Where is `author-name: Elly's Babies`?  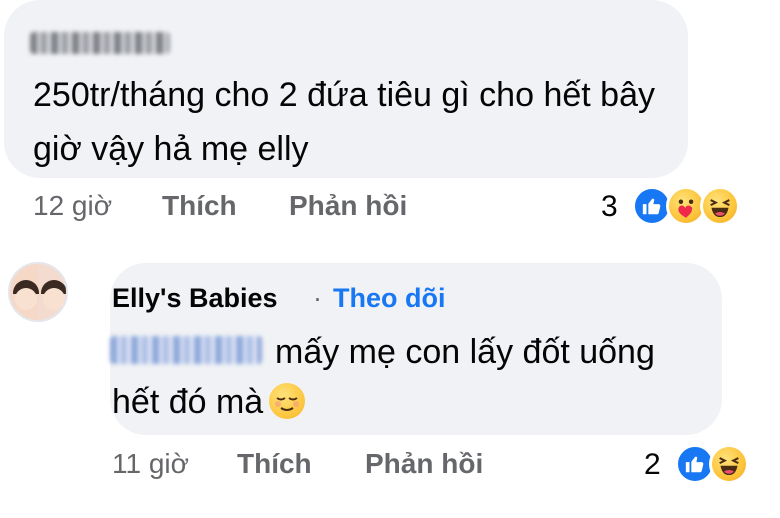 author-name: Elly's Babies is located at coordinates (195, 298).